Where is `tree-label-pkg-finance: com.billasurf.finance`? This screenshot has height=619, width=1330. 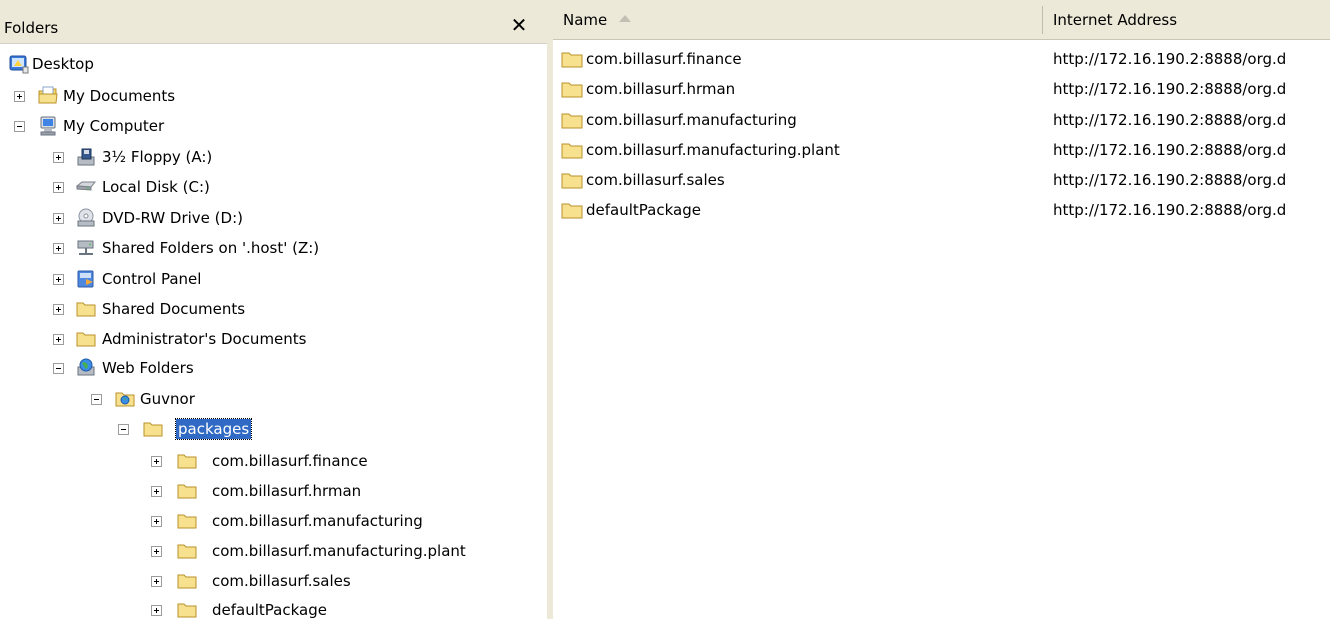 tree-label-pkg-finance: com.billasurf.finance is located at coordinates (290, 461).